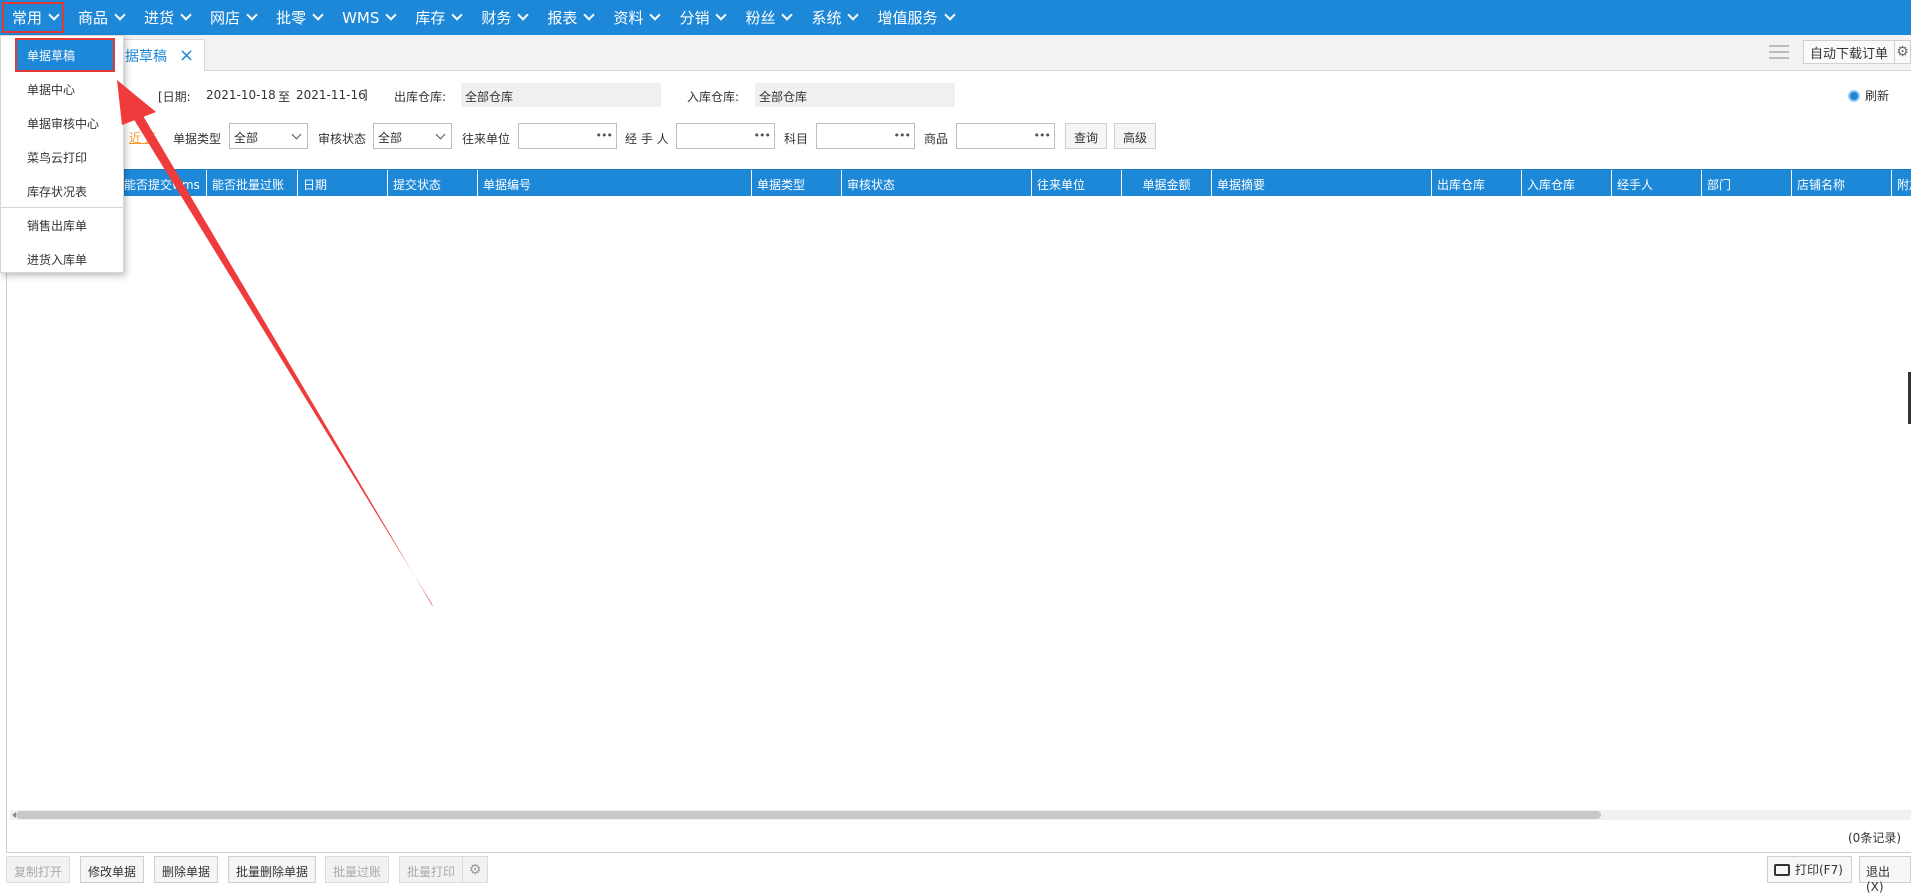 Image resolution: width=1911 pixels, height=895 pixels. What do you see at coordinates (614, 183) in the screenshot?
I see `column-header: 单据编号` at bounding box center [614, 183].